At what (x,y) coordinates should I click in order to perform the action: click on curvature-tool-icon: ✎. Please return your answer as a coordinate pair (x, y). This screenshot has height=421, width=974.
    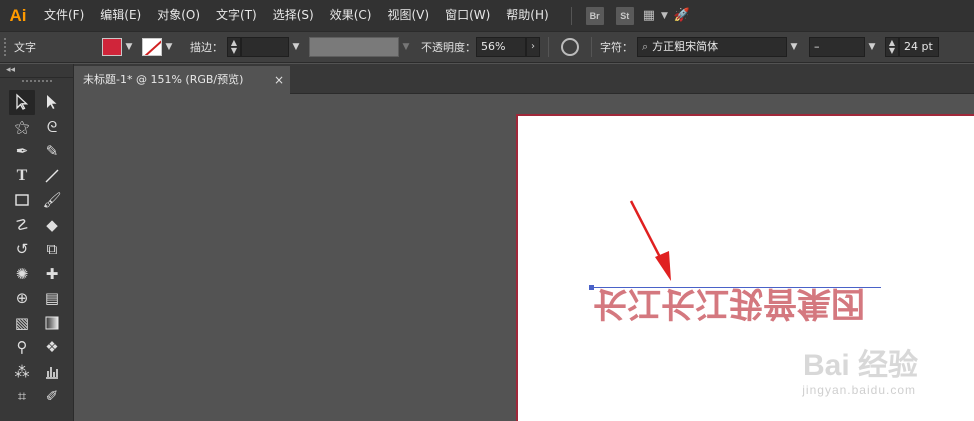
    Looking at the image, I should click on (52, 151).